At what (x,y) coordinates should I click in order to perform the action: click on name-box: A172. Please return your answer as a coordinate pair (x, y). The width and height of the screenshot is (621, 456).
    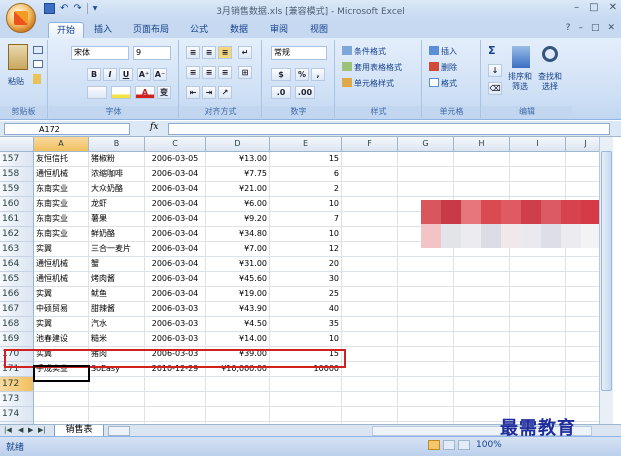
    Looking at the image, I should click on (67, 129).